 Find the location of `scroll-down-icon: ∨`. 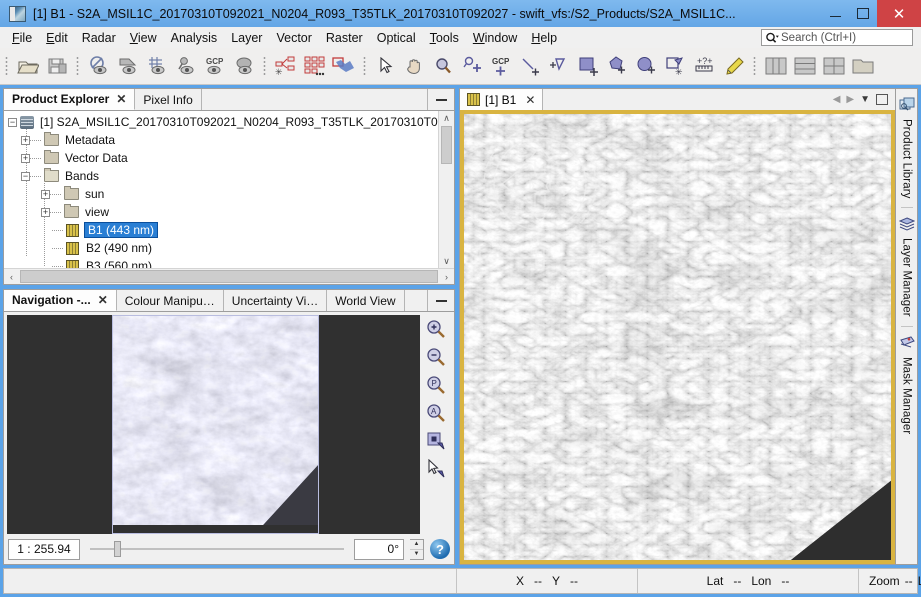

scroll-down-icon: ∨ is located at coordinates (446, 261).